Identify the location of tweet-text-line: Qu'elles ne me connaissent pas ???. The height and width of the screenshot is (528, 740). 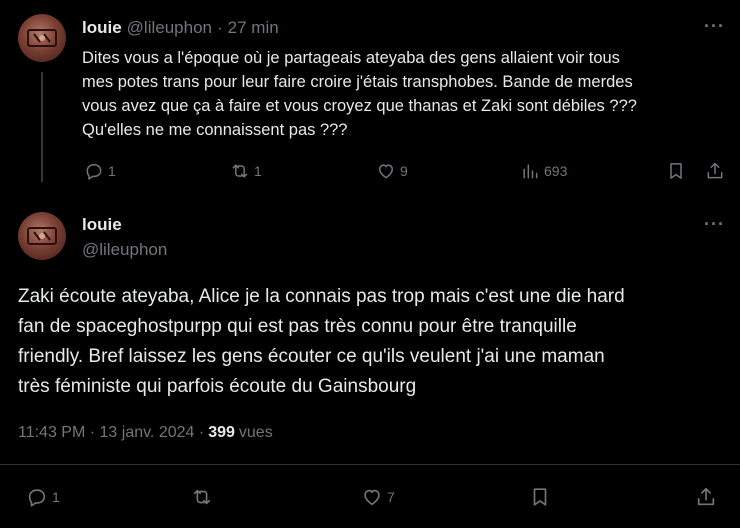
(215, 130).